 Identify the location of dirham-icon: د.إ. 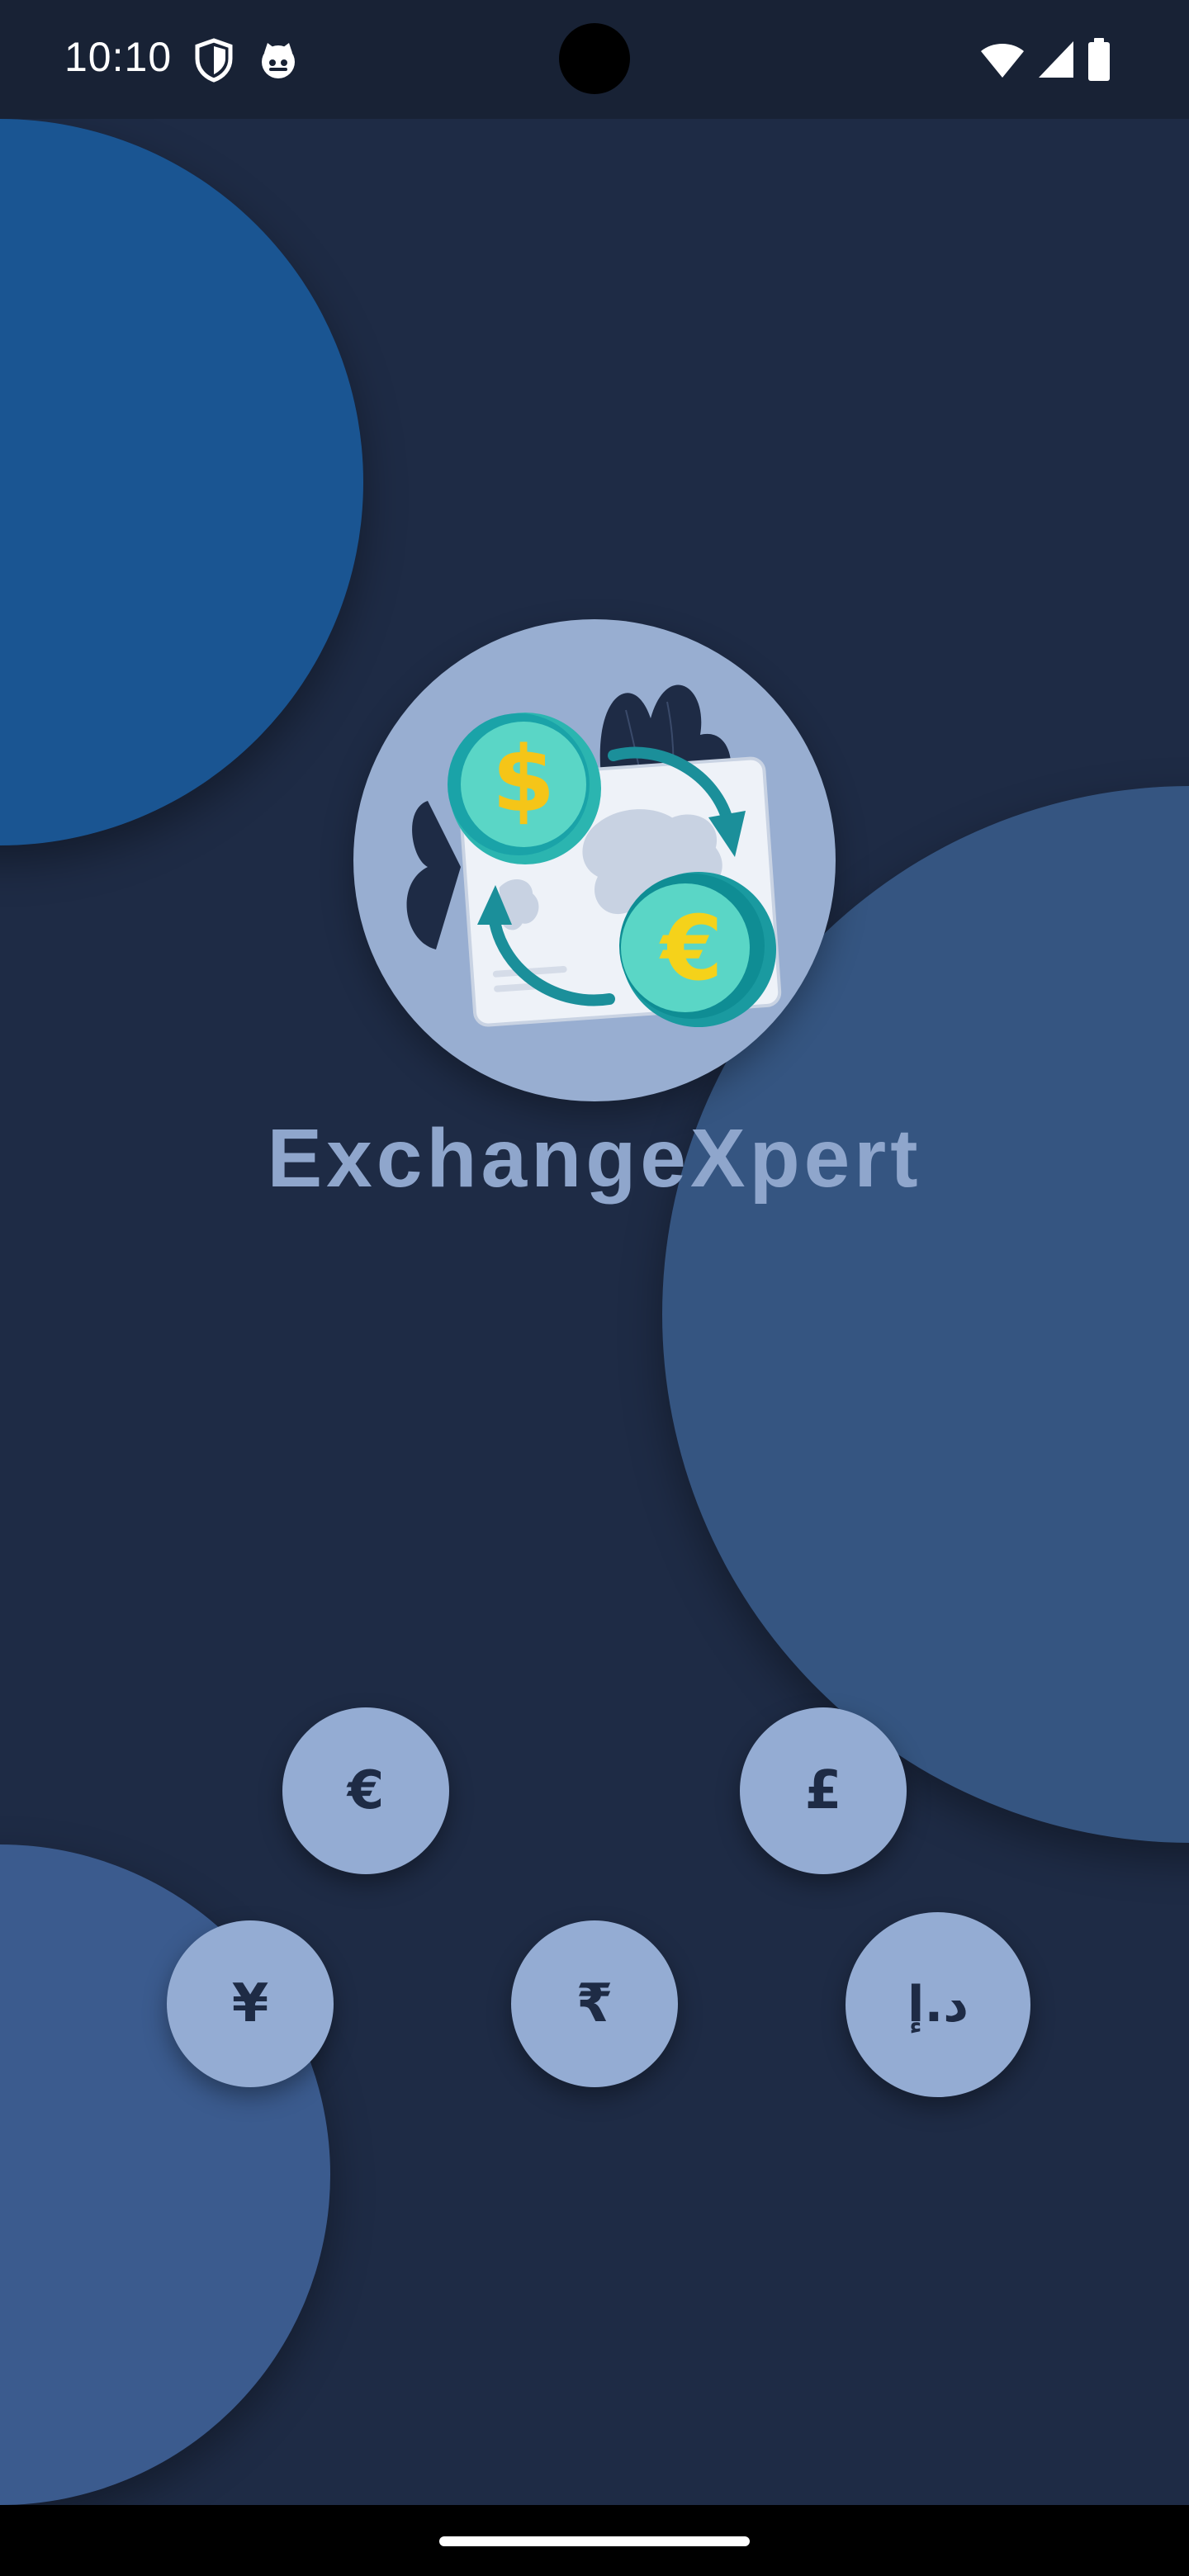
(938, 2005).